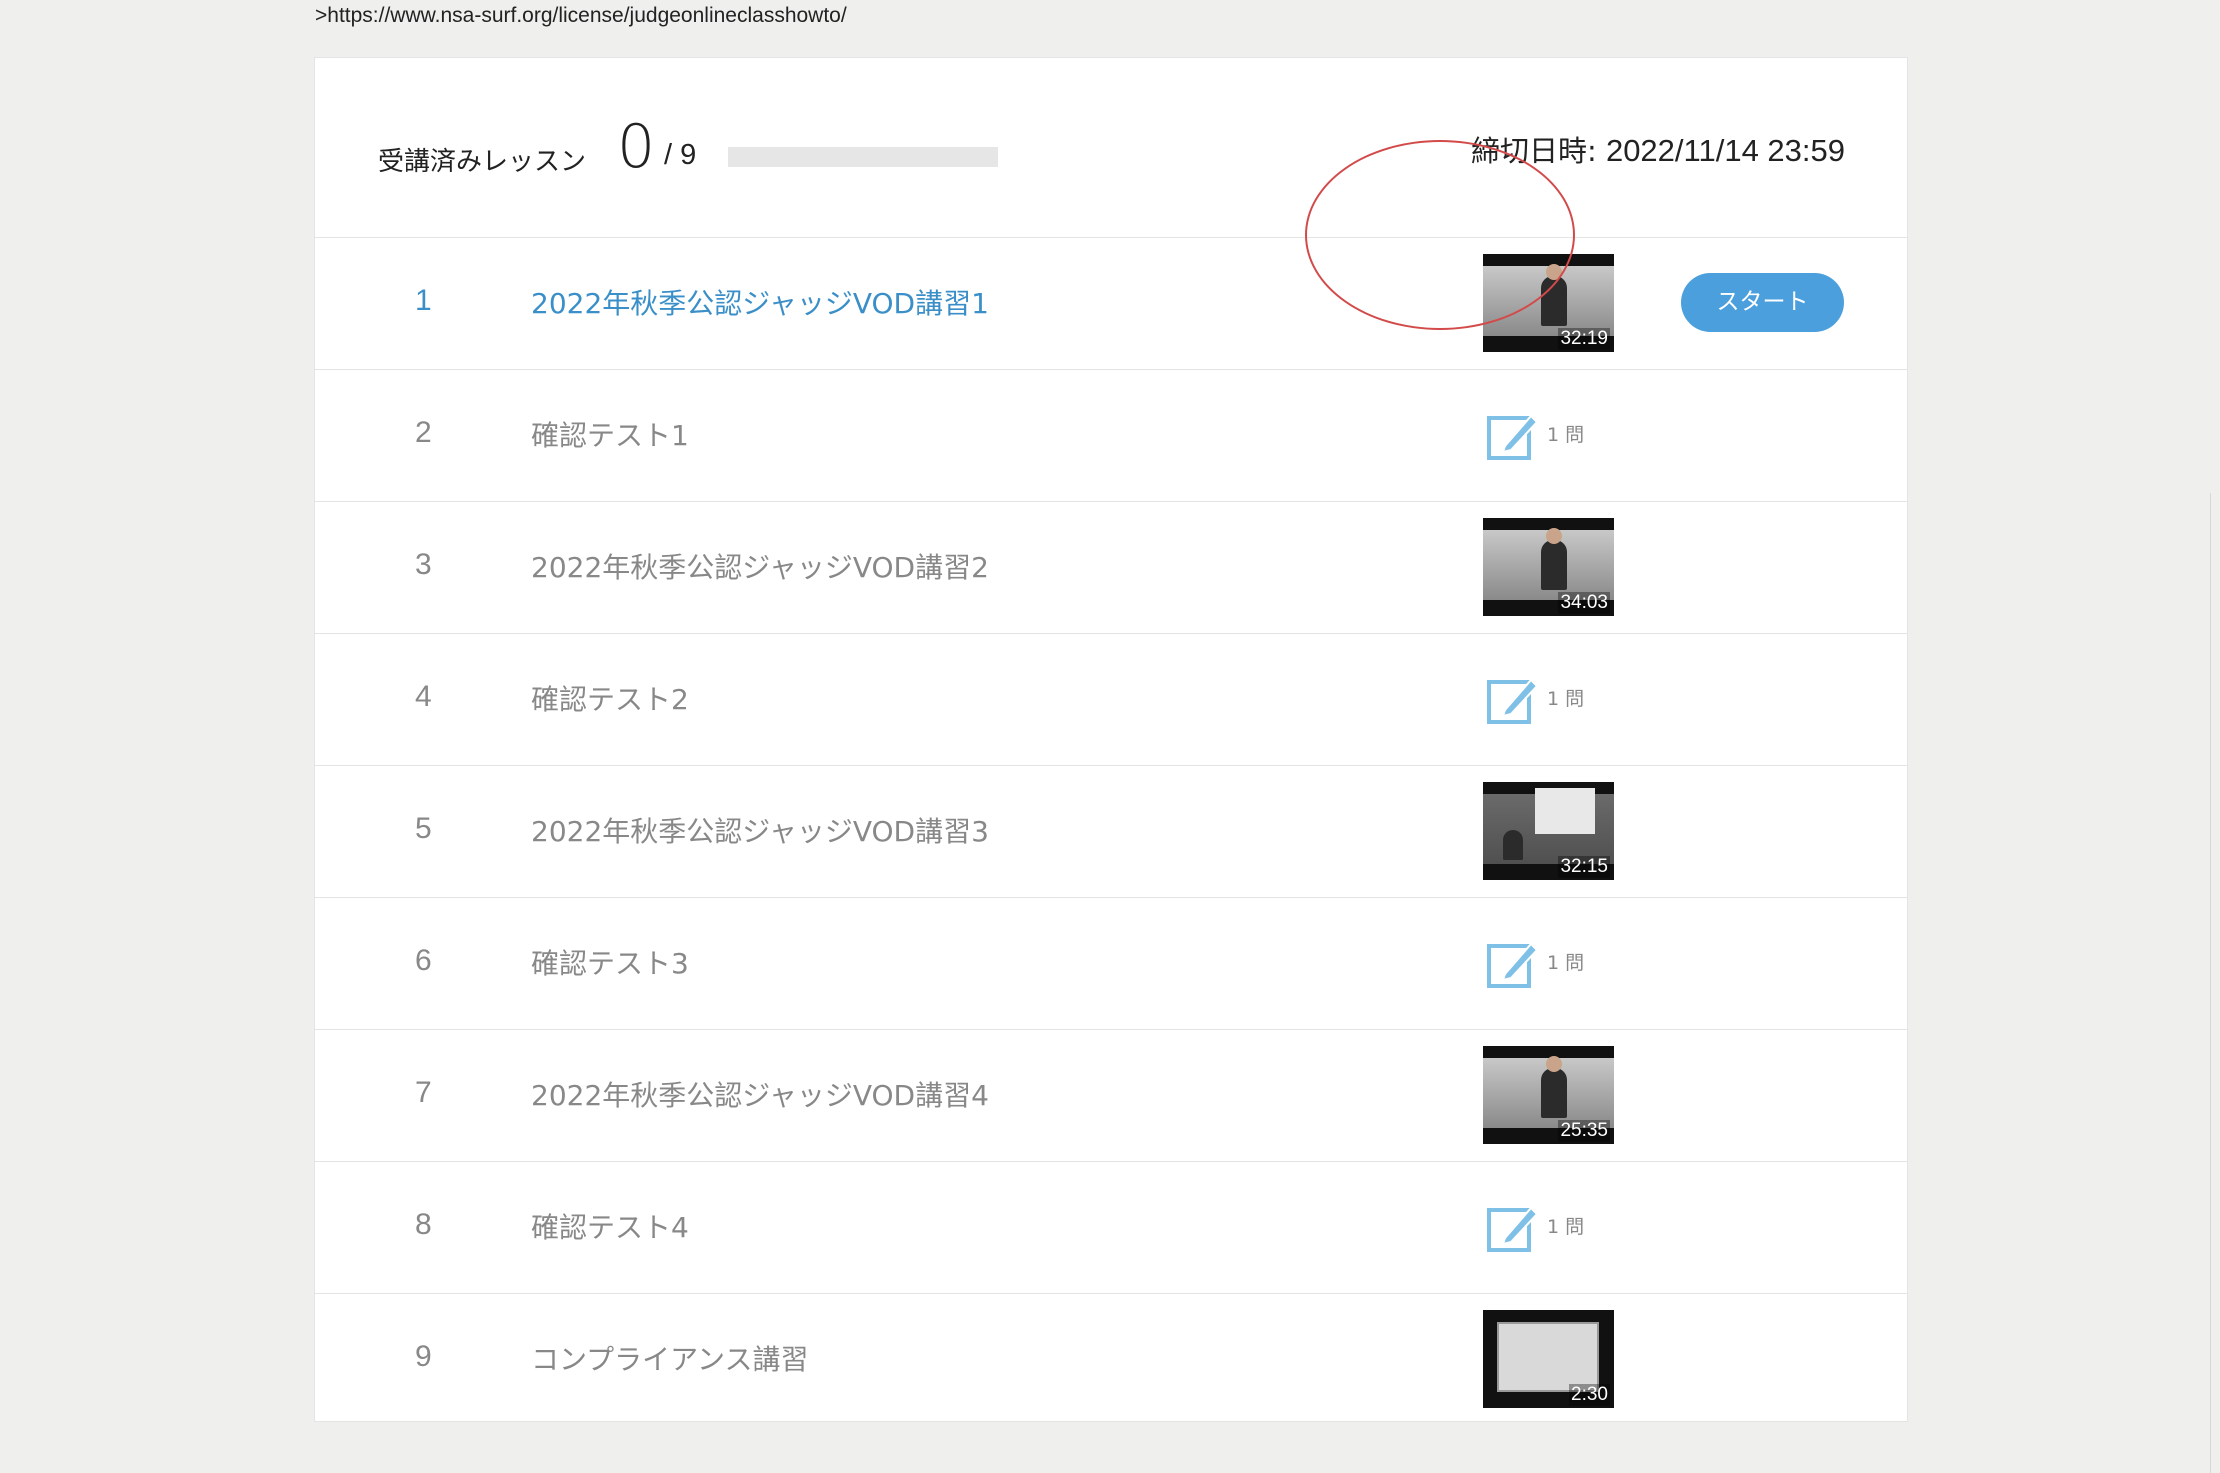 The image size is (2220, 1473). Describe the element at coordinates (423, 828) in the screenshot. I see `lesson-number: 5` at that location.